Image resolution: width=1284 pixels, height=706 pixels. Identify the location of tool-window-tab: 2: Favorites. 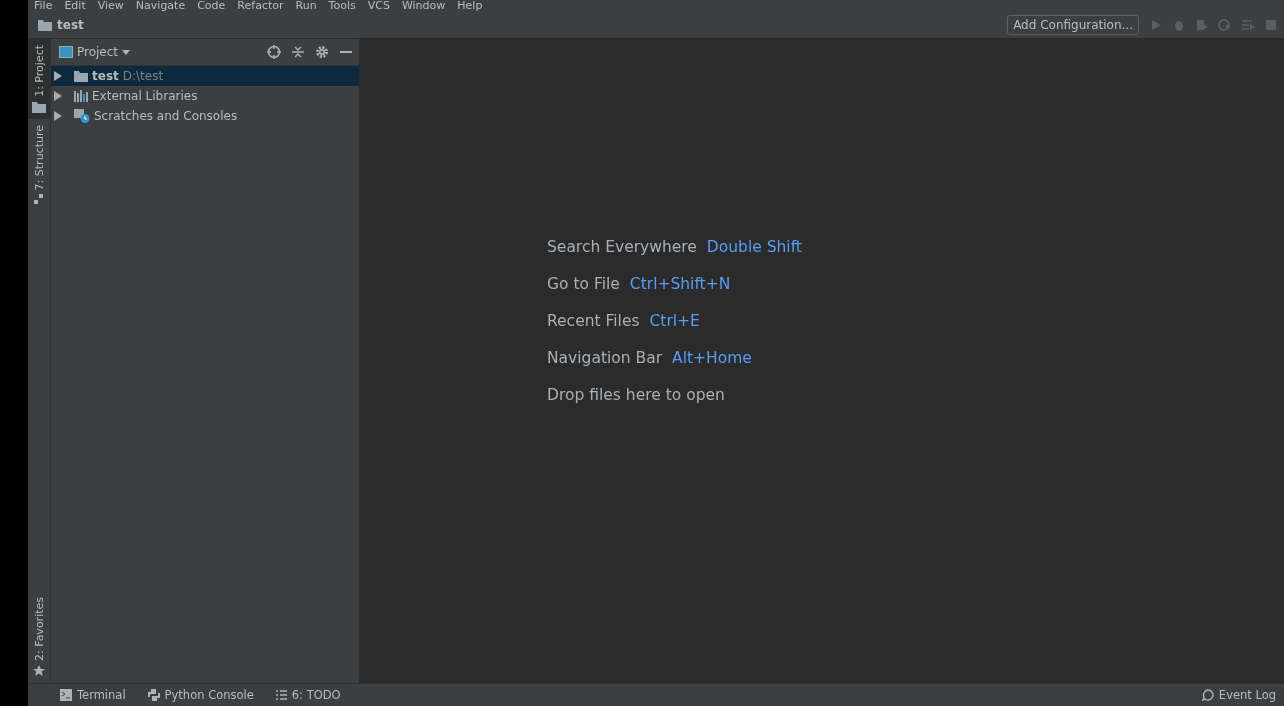
(39, 637).